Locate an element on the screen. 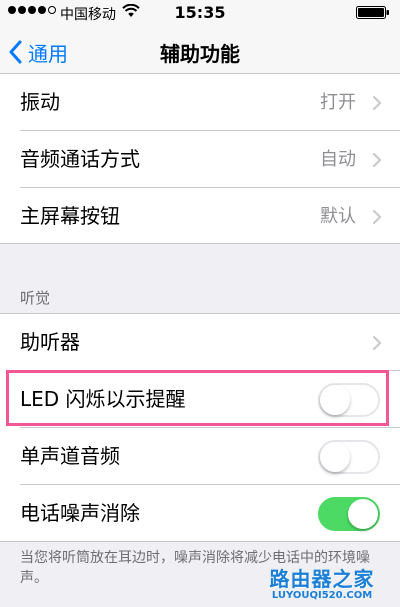  row-label: 电话噪声消除 is located at coordinates (80, 513).